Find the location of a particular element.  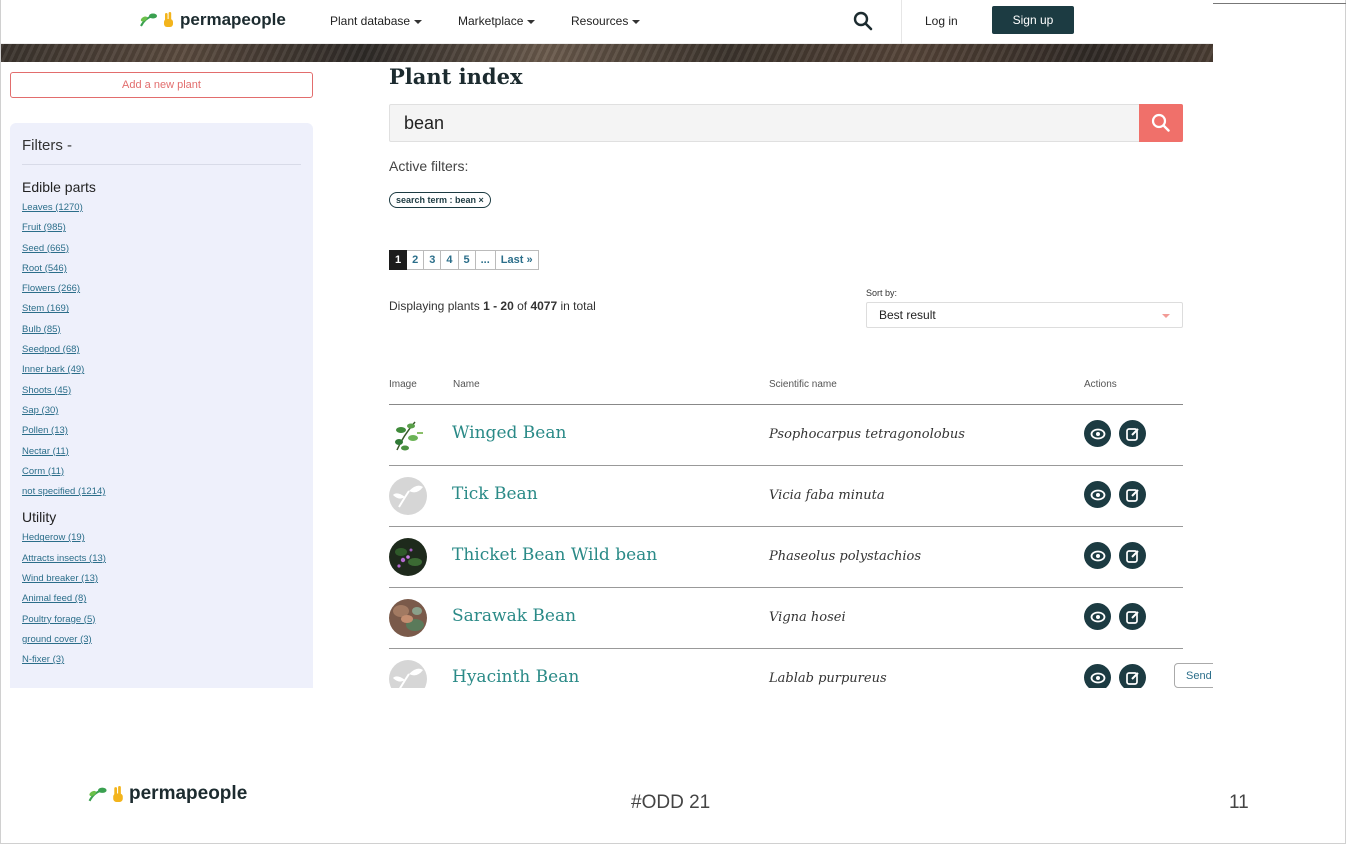

page-title: Plant index is located at coordinates (456, 76).